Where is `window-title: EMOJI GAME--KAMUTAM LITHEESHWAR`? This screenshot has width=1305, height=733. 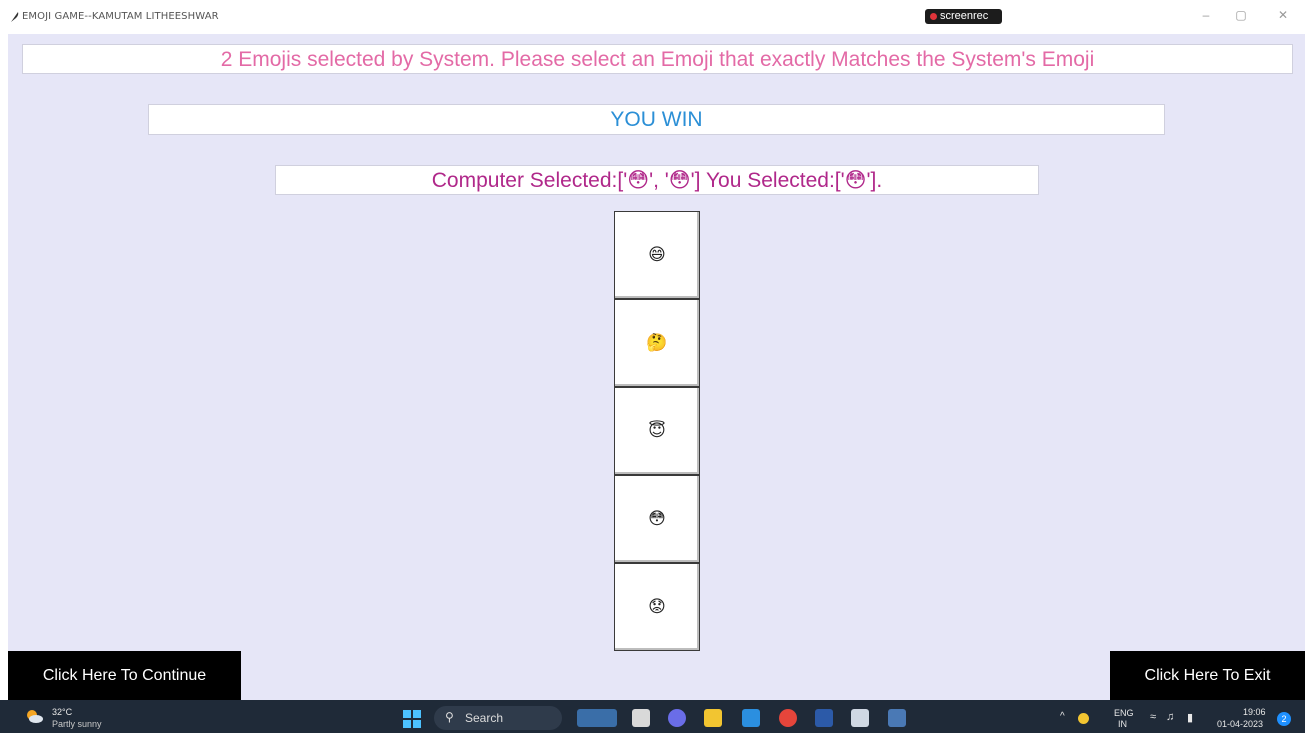
window-title: EMOJI GAME--KAMUTAM LITHEESHWAR is located at coordinates (120, 16).